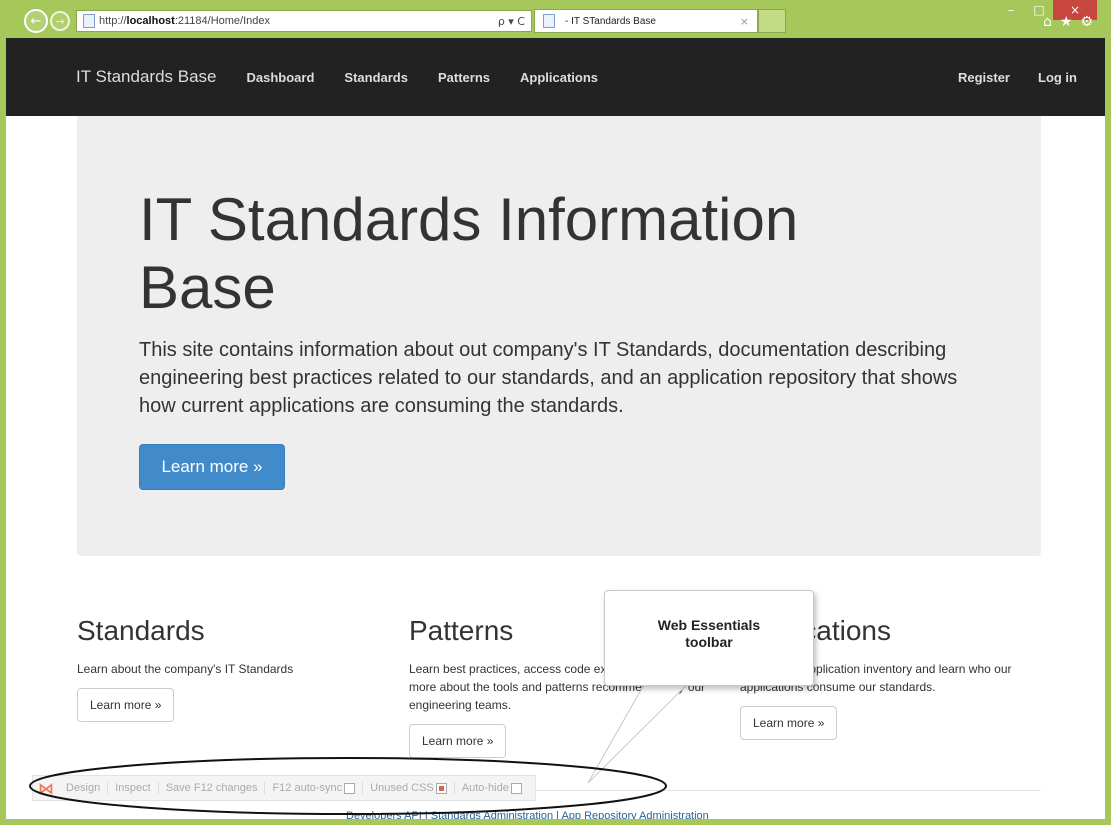 This screenshot has width=1111, height=825. I want to click on star-icon: ★, so click(1066, 22).